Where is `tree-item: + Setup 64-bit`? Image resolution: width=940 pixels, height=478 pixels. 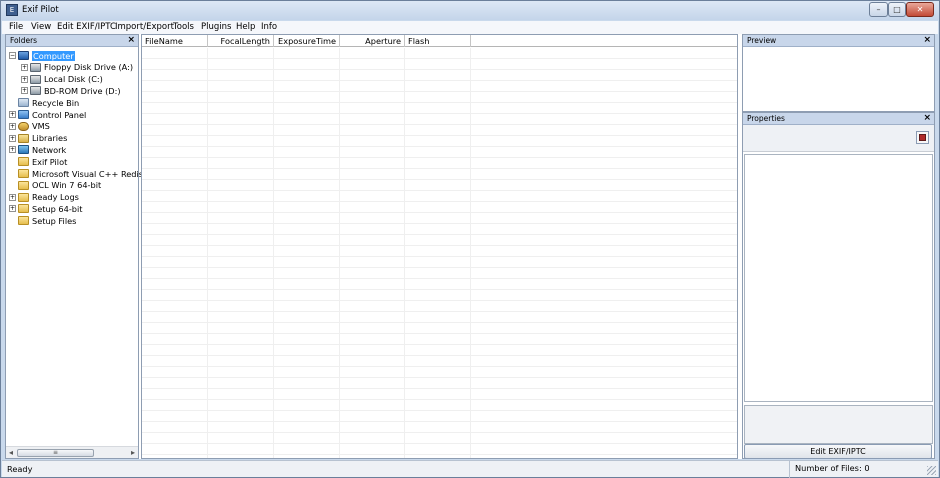
tree-item: + Setup 64-bit is located at coordinates (46, 208).